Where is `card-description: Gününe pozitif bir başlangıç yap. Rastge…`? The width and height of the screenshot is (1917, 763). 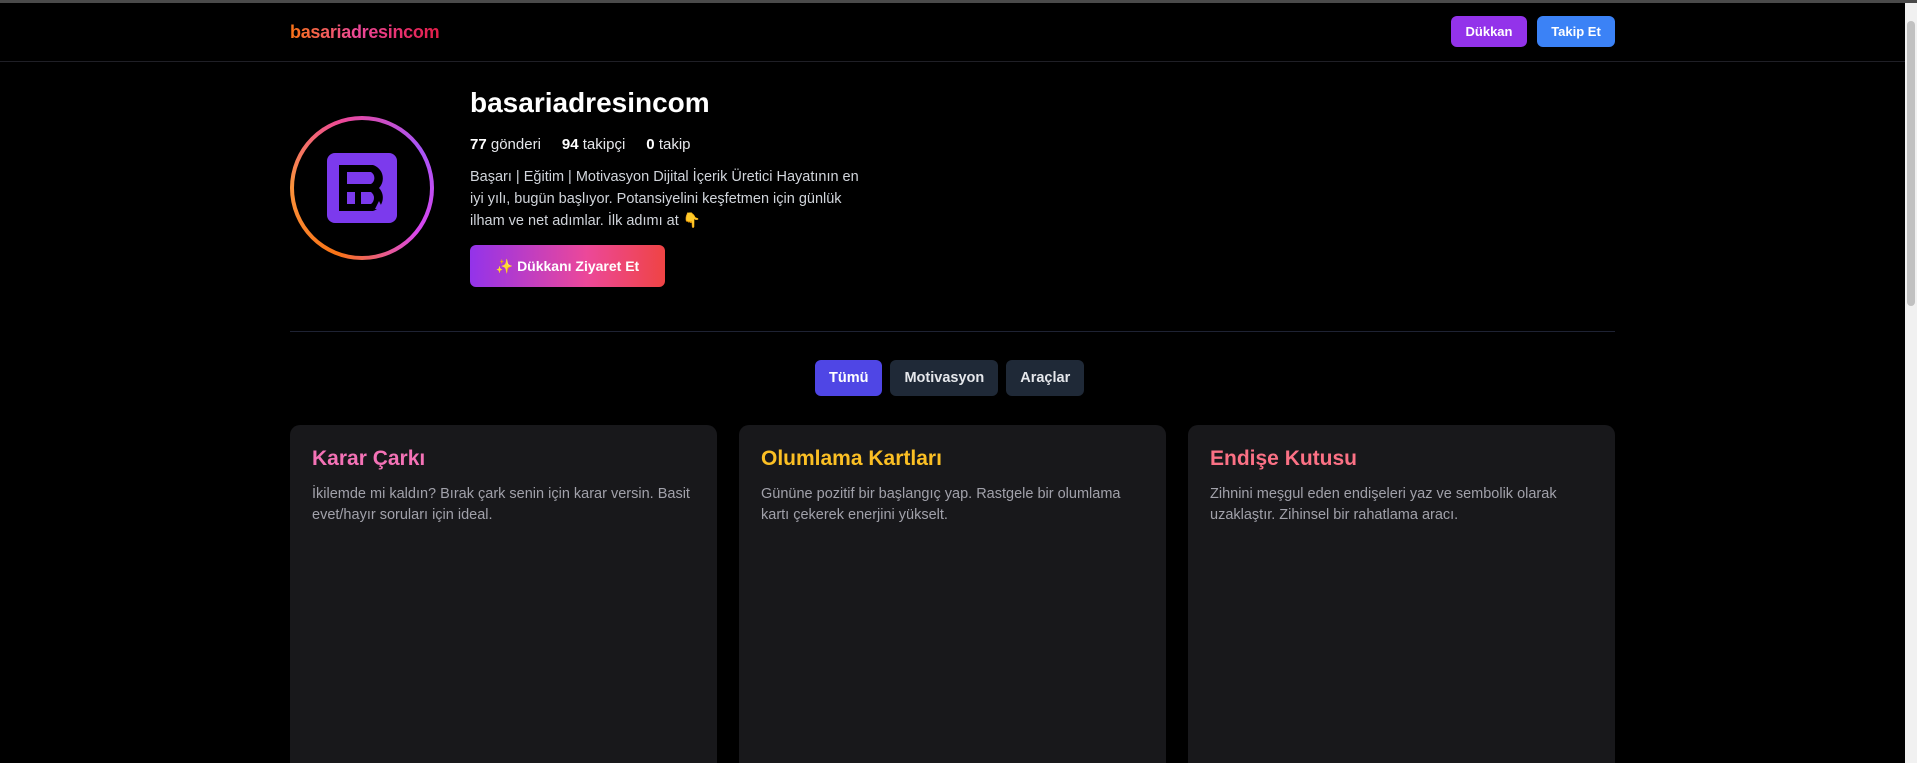 card-description: Gününe pozitif bir başlangıç yap. Rastge… is located at coordinates (941, 504).